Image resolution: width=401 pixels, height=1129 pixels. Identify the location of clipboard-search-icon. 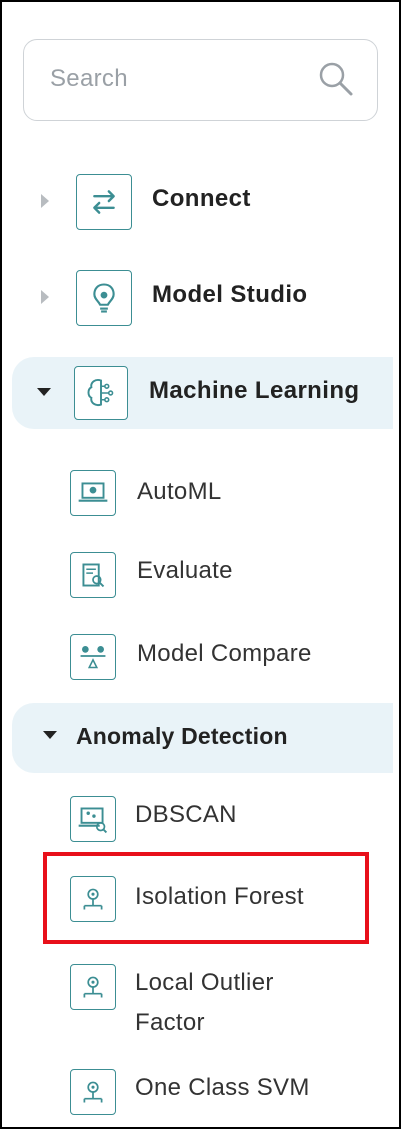
(93, 575).